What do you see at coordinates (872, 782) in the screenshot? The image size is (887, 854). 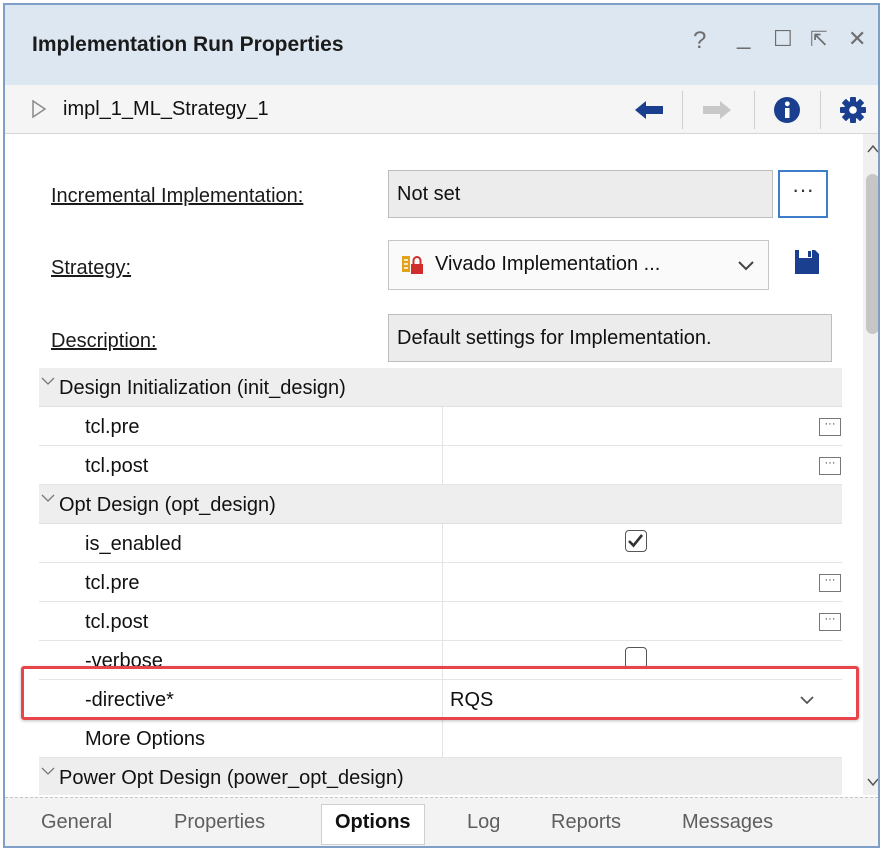 I see `scroll-down-icon` at bounding box center [872, 782].